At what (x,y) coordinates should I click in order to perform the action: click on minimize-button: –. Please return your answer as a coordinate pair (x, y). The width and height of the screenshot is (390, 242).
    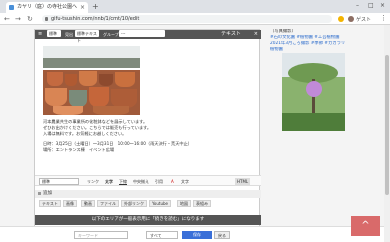
    Looking at the image, I should click on (357, 5).